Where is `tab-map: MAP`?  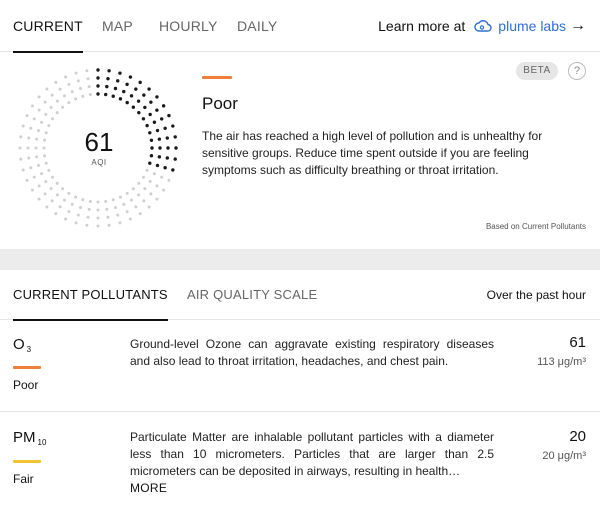
tab-map: MAP is located at coordinates (117, 26).